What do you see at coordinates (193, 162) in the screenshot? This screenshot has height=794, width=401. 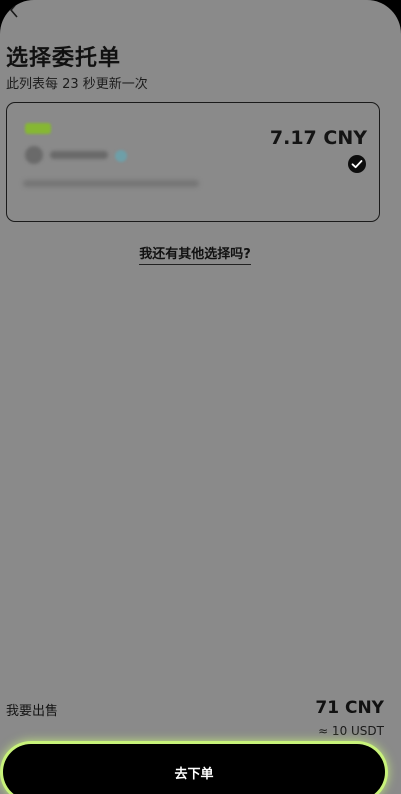 I see `offer-card: 7.17 CNY` at bounding box center [193, 162].